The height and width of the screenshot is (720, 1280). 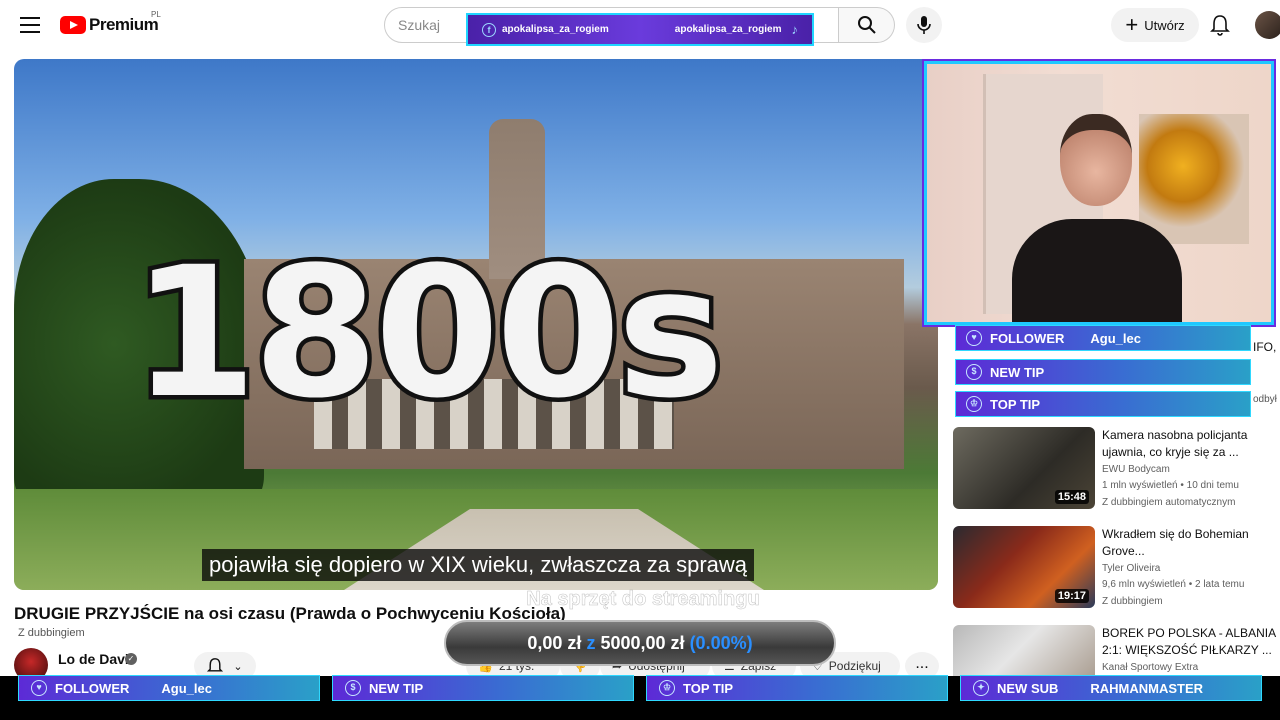 What do you see at coordinates (427, 334) in the screenshot?
I see `video-overlay-text: 1800s` at bounding box center [427, 334].